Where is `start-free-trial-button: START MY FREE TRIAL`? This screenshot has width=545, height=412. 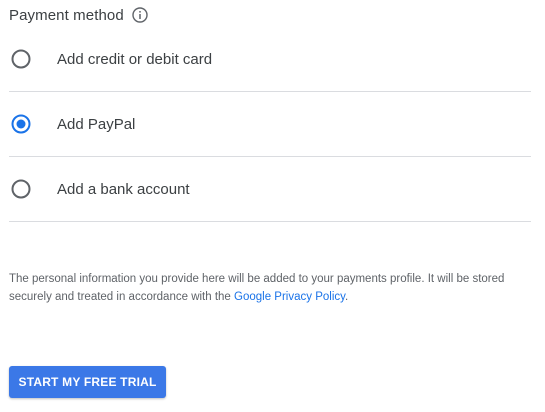
start-free-trial-button: START MY FREE TRIAL is located at coordinates (87, 382).